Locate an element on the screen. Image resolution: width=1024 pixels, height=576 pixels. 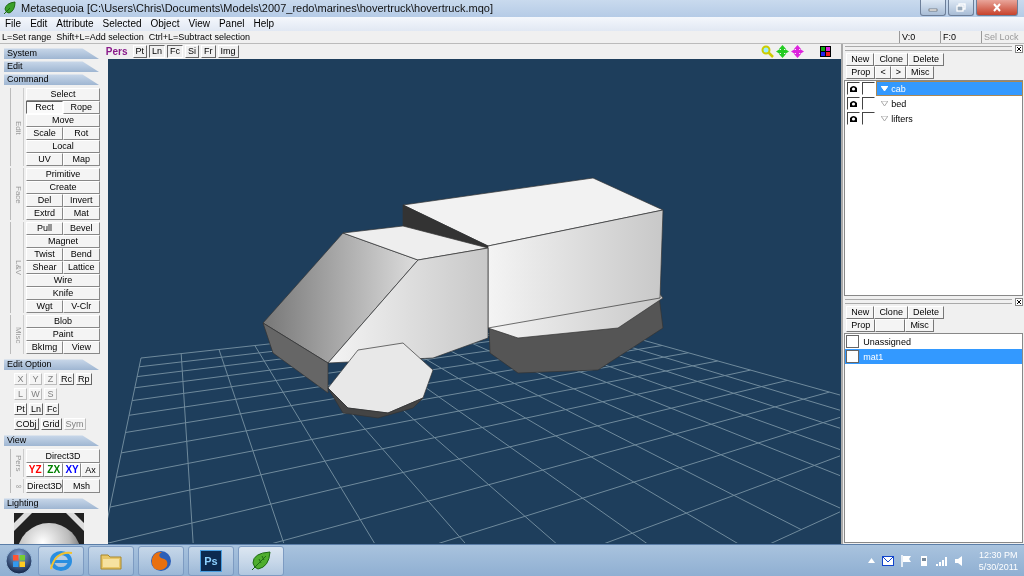
command-button: Bend is located at coordinates (81, 255).